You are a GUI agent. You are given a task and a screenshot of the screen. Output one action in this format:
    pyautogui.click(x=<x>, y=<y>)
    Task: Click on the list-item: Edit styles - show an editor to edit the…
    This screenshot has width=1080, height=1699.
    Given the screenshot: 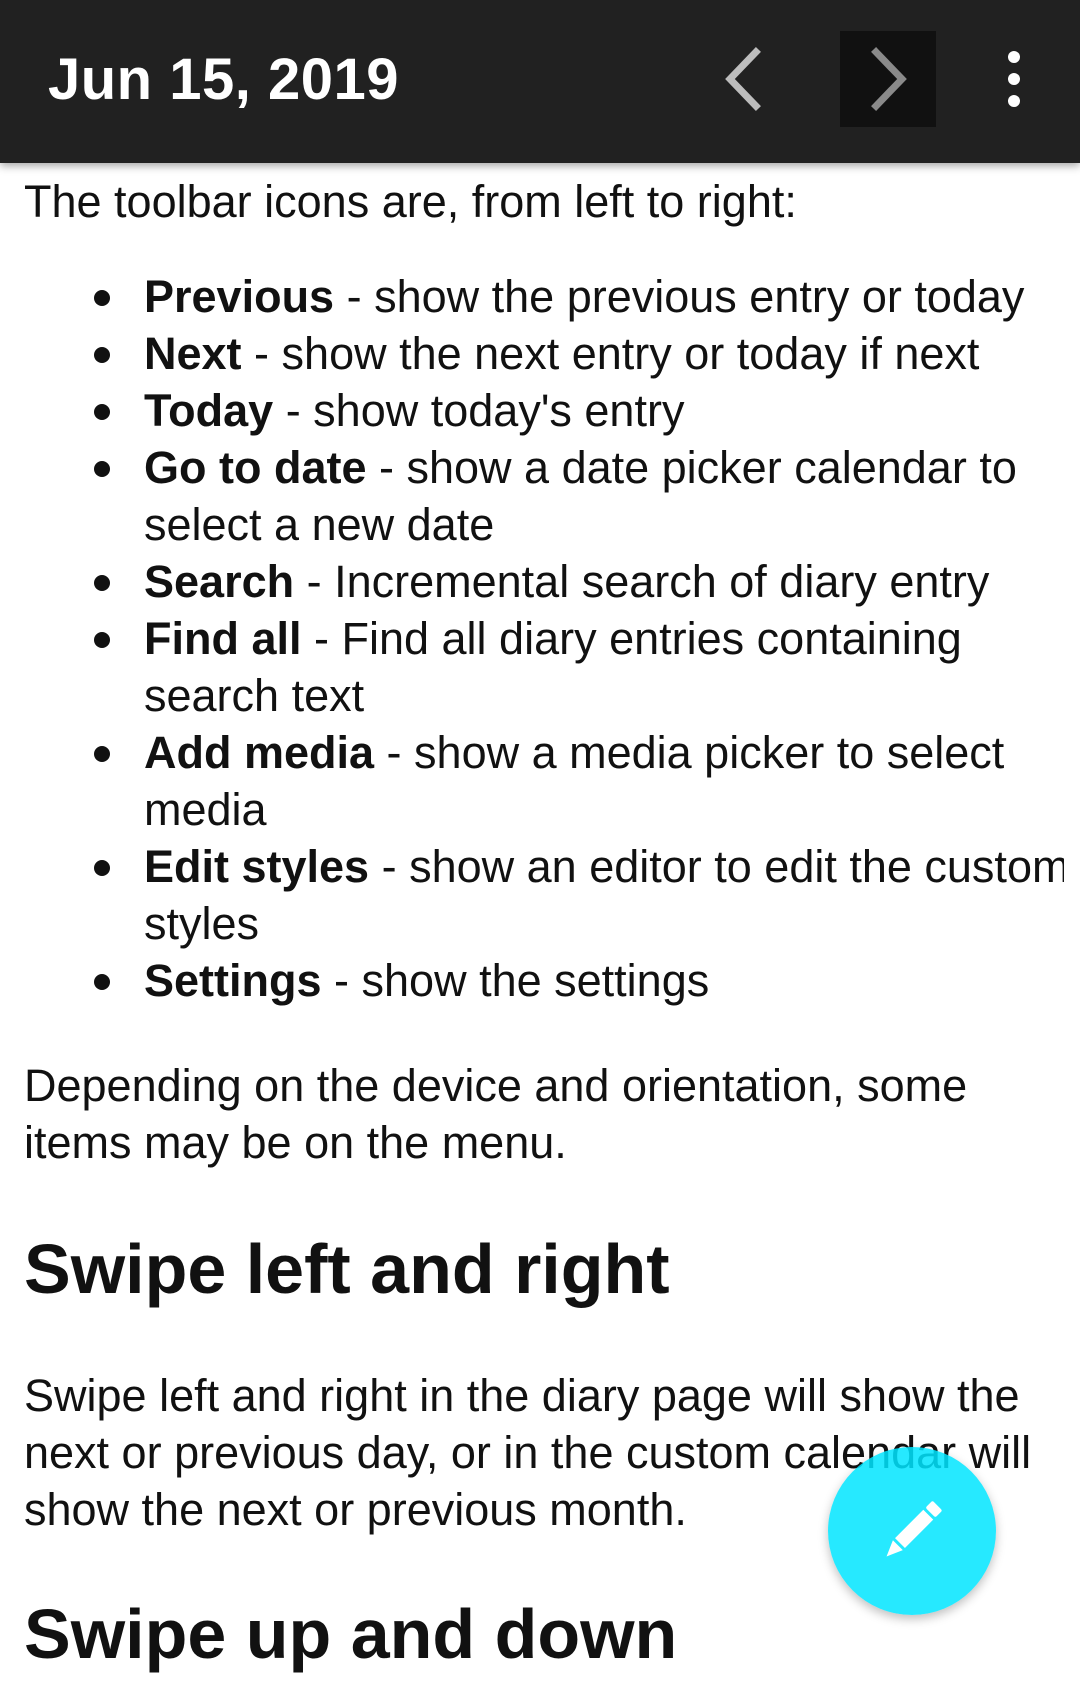 What is the action you would take?
    pyautogui.click(x=579, y=895)
    